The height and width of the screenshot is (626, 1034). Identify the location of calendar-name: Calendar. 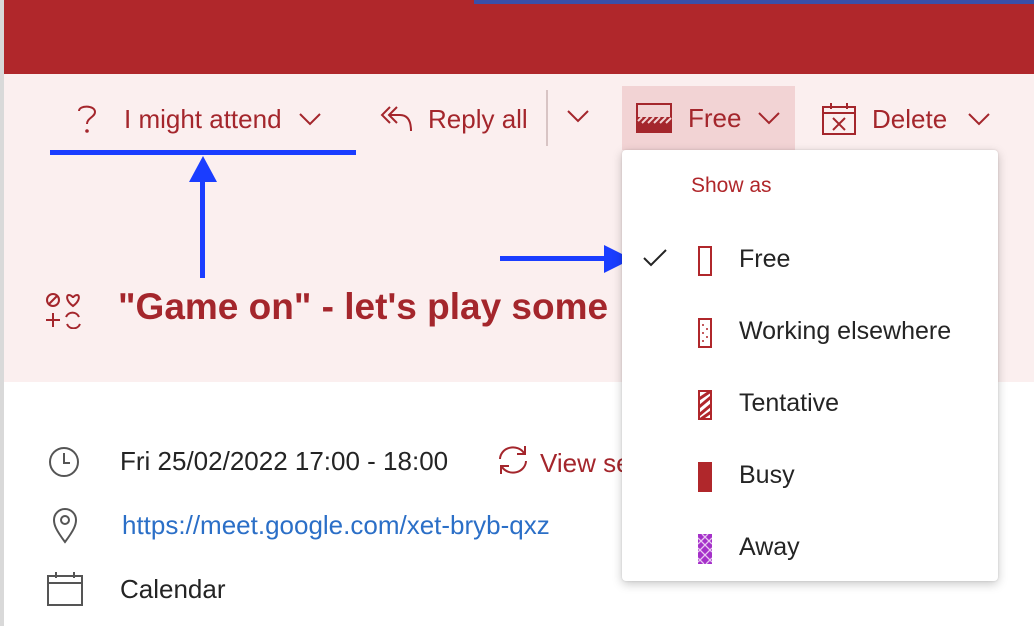
(173, 589).